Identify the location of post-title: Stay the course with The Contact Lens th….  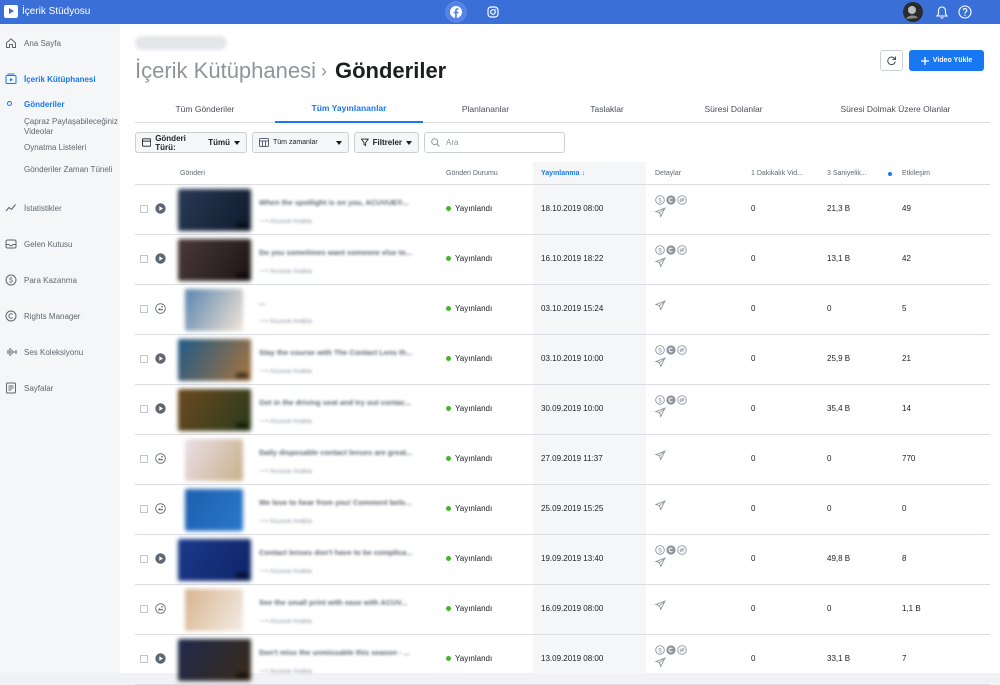
(345, 352).